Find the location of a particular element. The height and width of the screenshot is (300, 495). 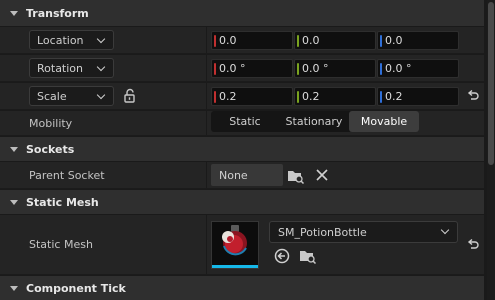

location-z-value: 0.0 is located at coordinates (394, 40).